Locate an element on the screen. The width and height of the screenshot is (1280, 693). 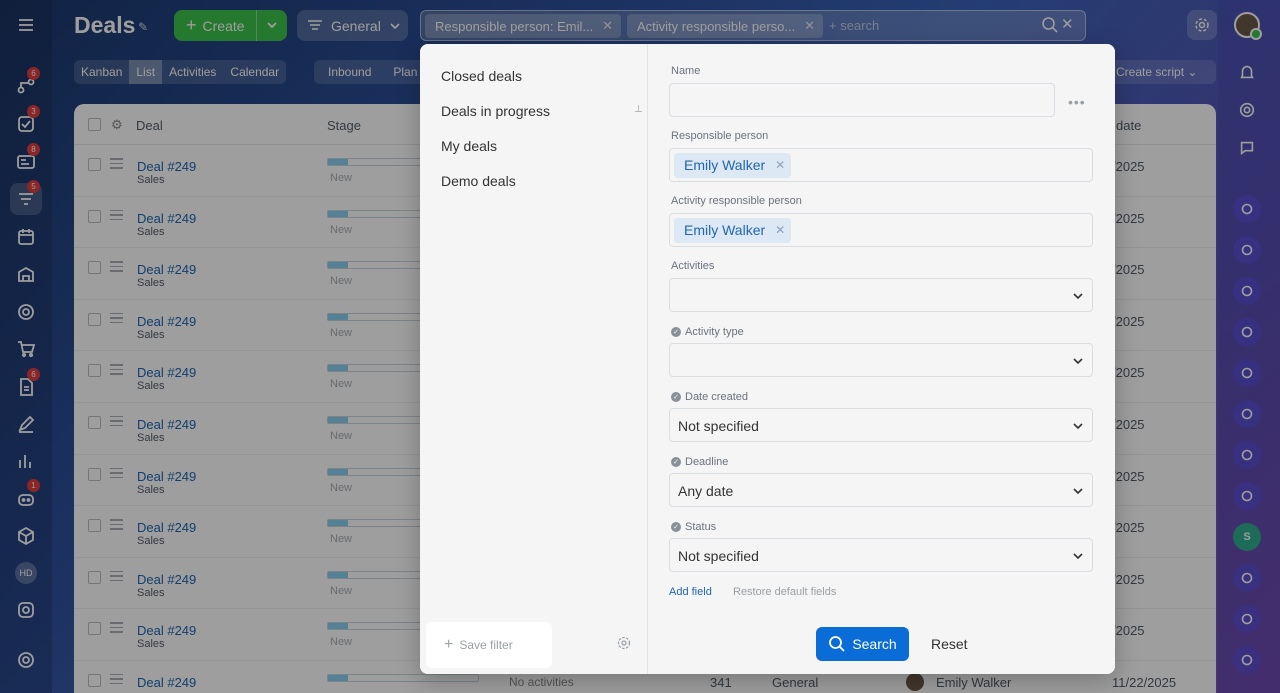
search-button: Search is located at coordinates (862, 644).